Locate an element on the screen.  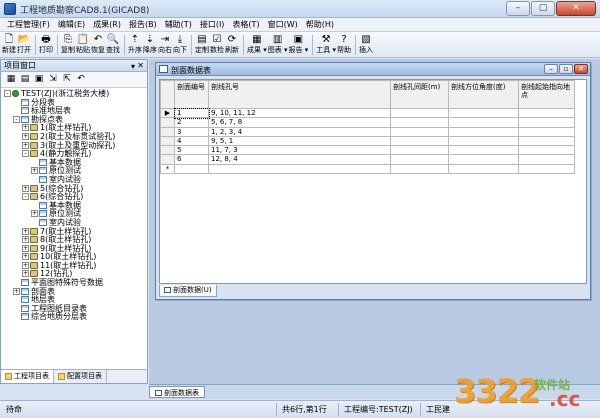
chart-button: ▥ 图表 ▾ is located at coordinates (278, 45).